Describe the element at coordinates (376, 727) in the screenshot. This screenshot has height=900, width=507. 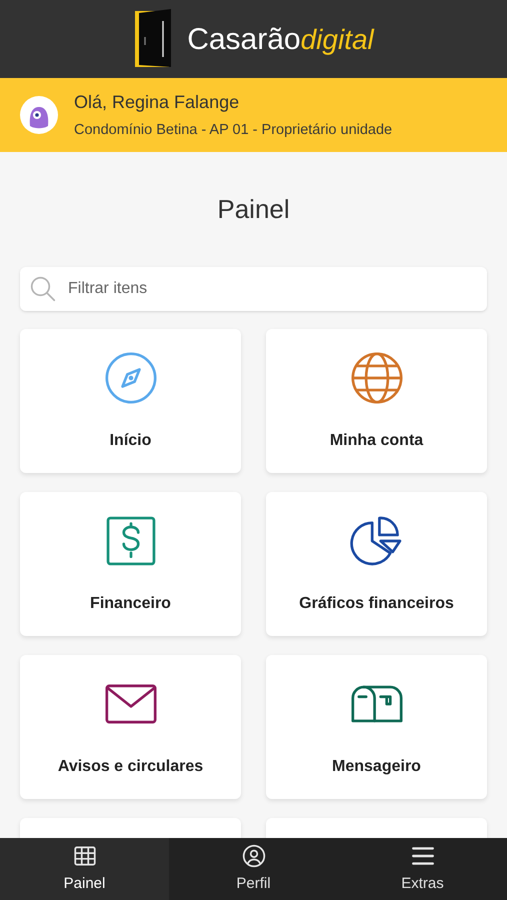
I see `menu-card: Mensageiro` at that location.